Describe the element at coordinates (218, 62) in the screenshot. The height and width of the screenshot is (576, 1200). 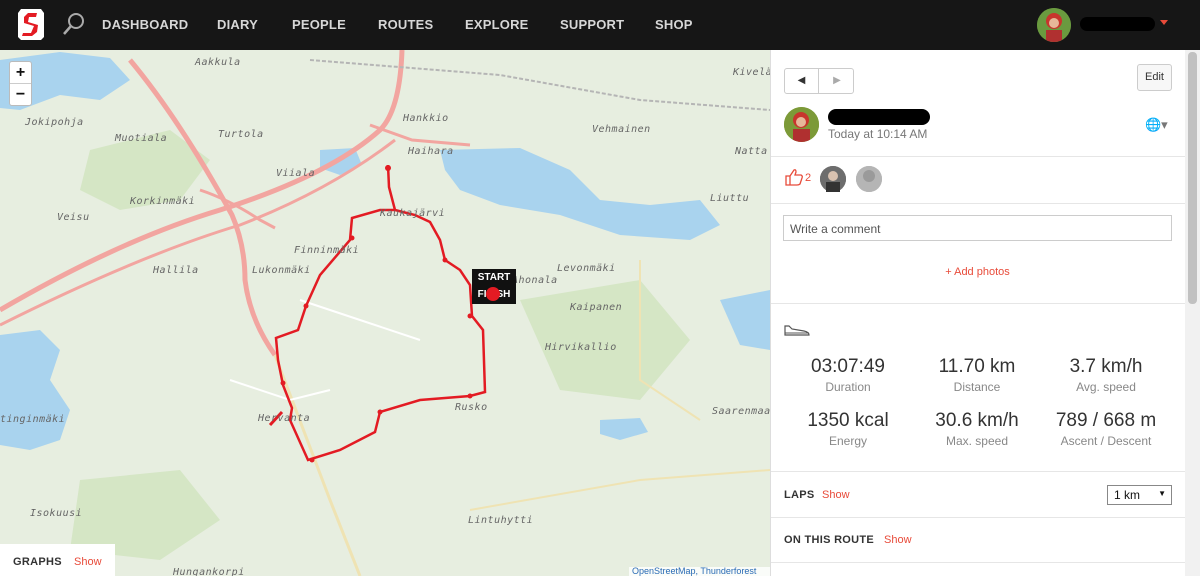
I see `place-label: Aakkula` at that location.